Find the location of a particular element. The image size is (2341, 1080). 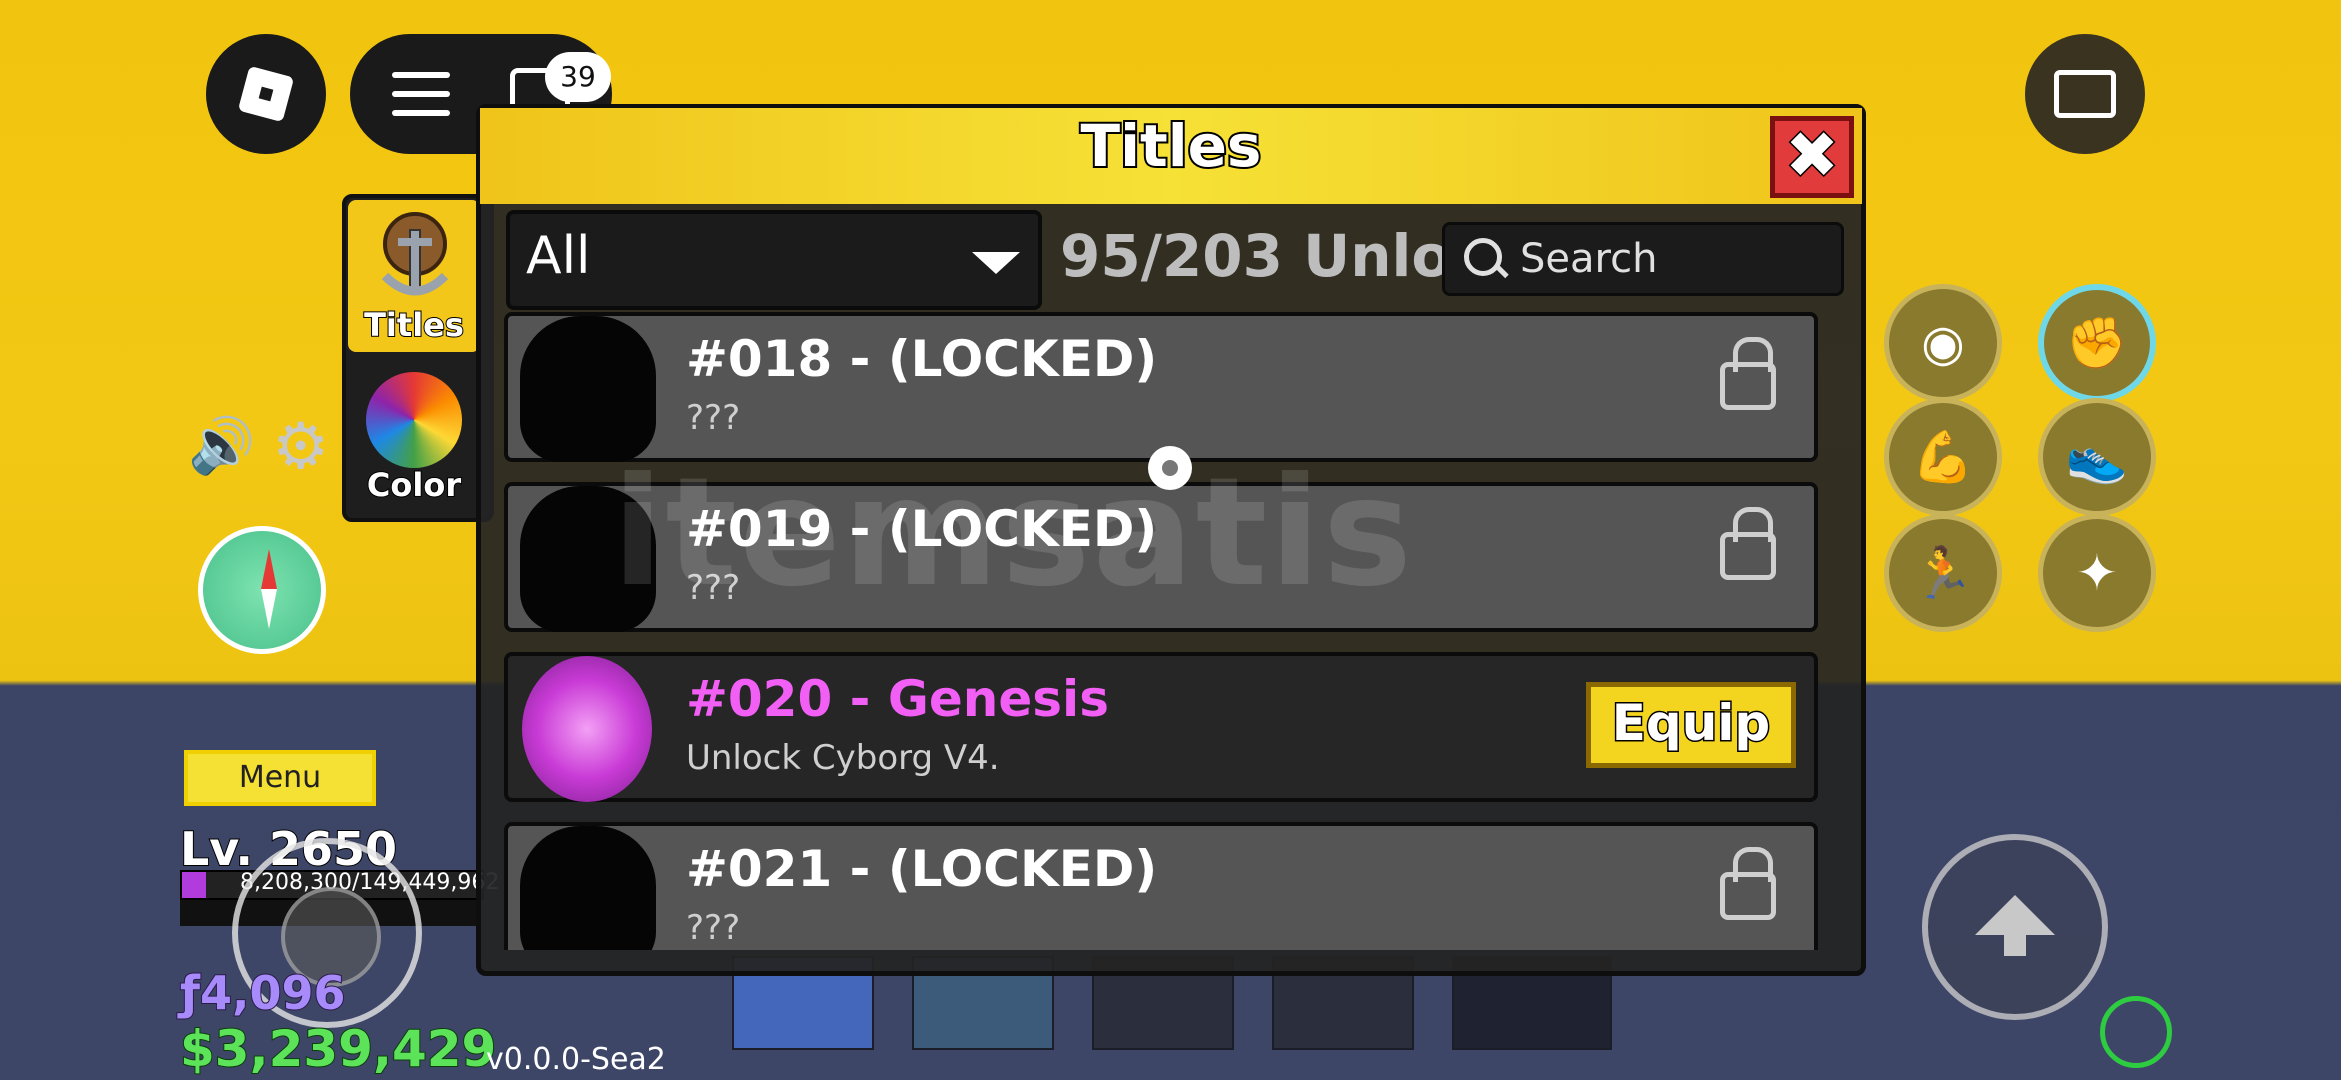

search-icon is located at coordinates (1483, 257).